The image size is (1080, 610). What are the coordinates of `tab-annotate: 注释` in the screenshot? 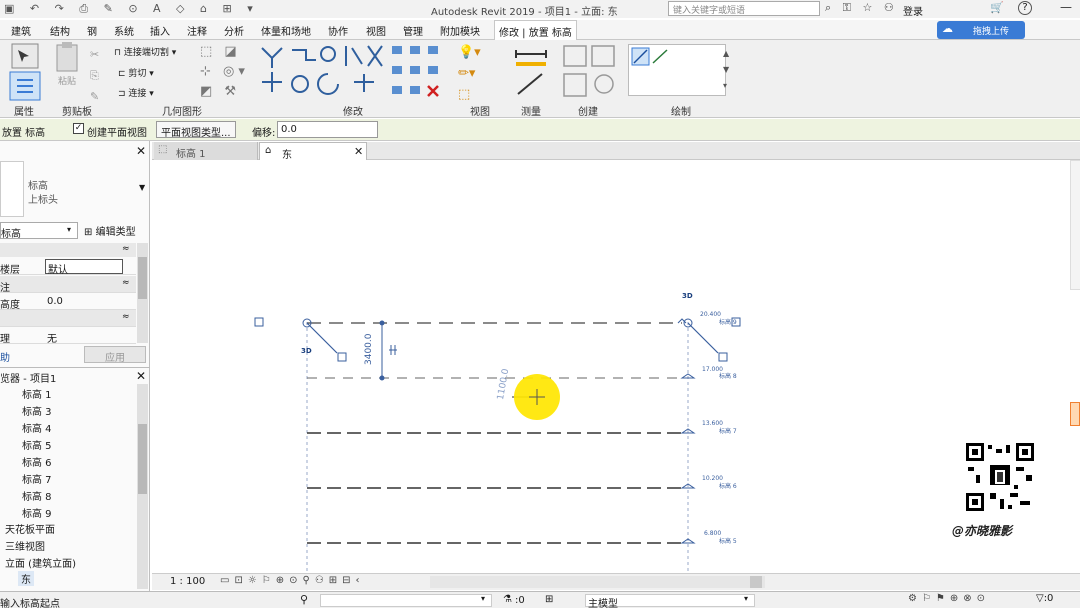 It's located at (197, 30).